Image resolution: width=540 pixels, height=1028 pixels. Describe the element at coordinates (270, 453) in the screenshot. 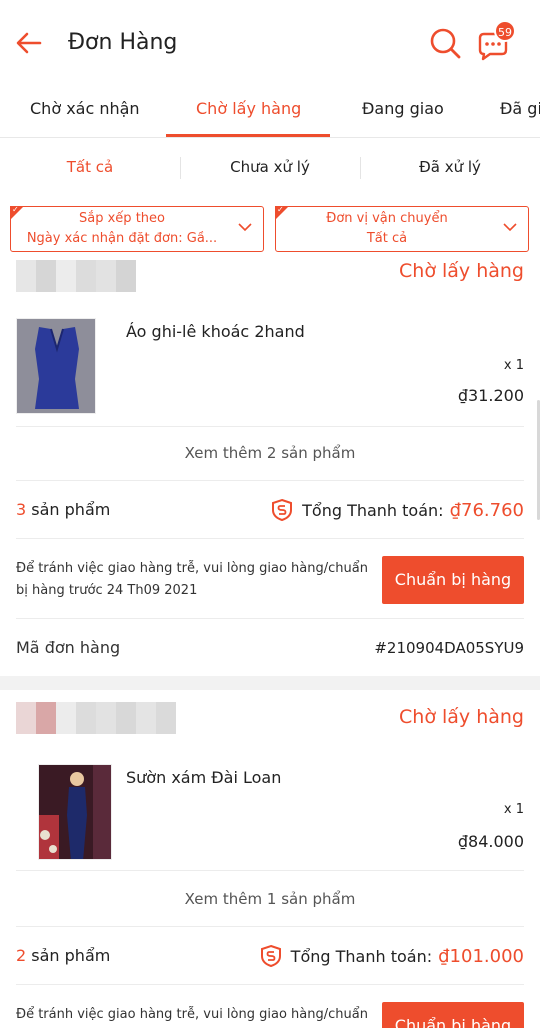

I see `see-more-products: Xem thêm 2 sản phẩm` at that location.